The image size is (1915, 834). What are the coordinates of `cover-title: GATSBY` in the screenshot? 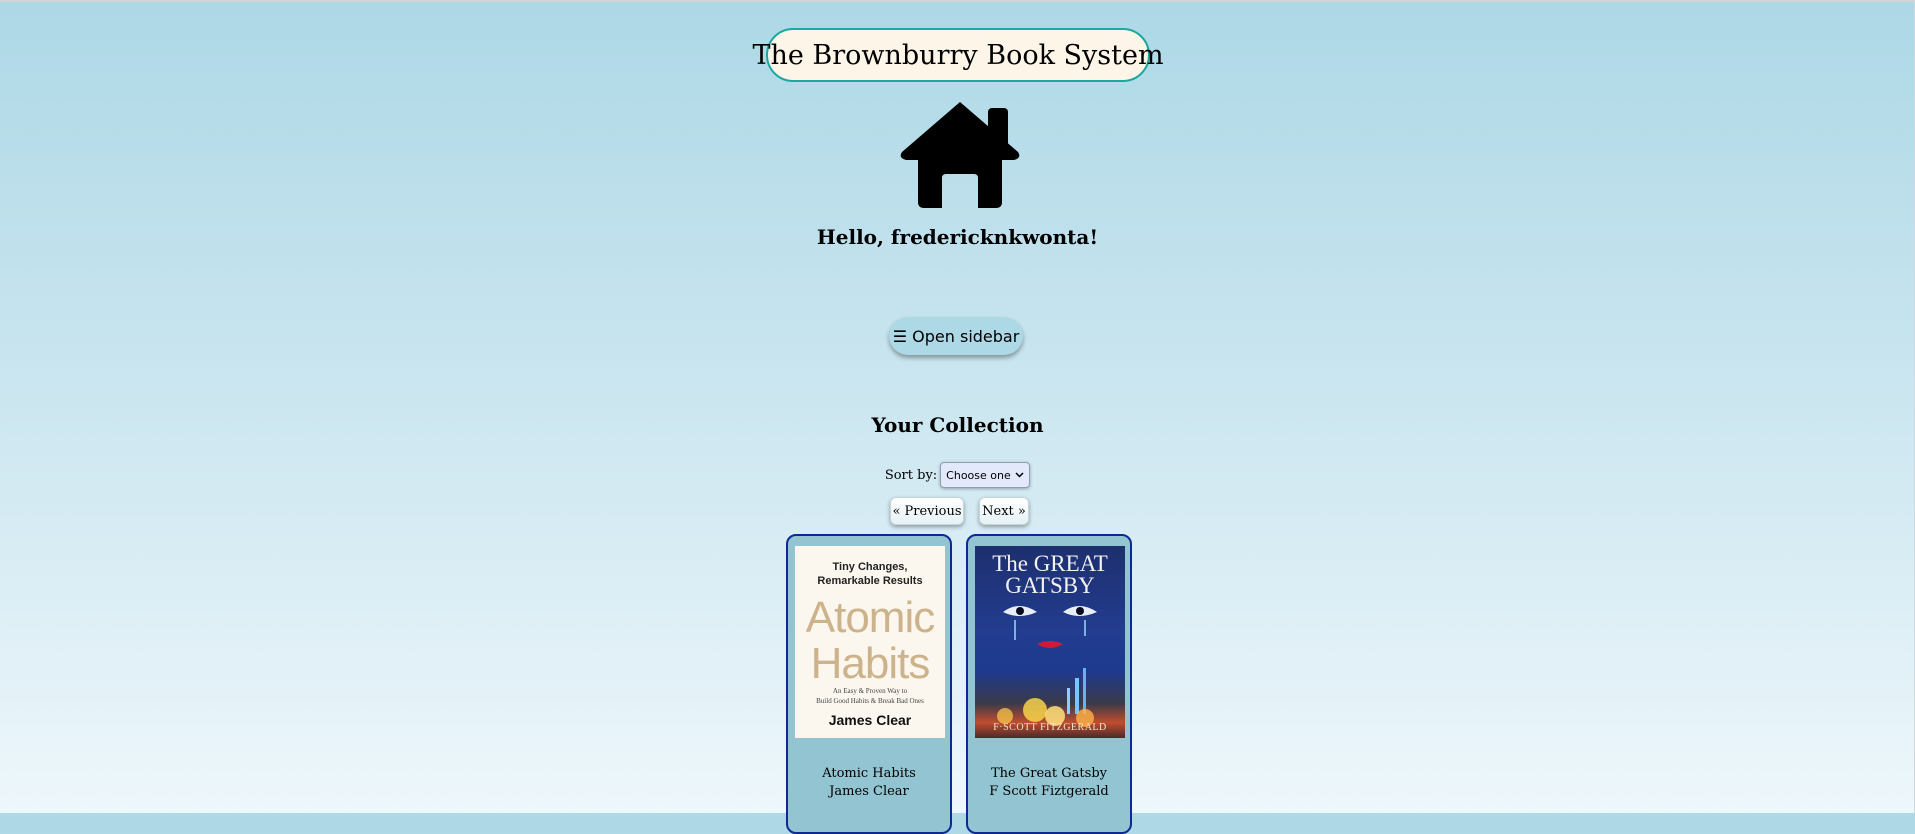 It's located at (1050, 585).